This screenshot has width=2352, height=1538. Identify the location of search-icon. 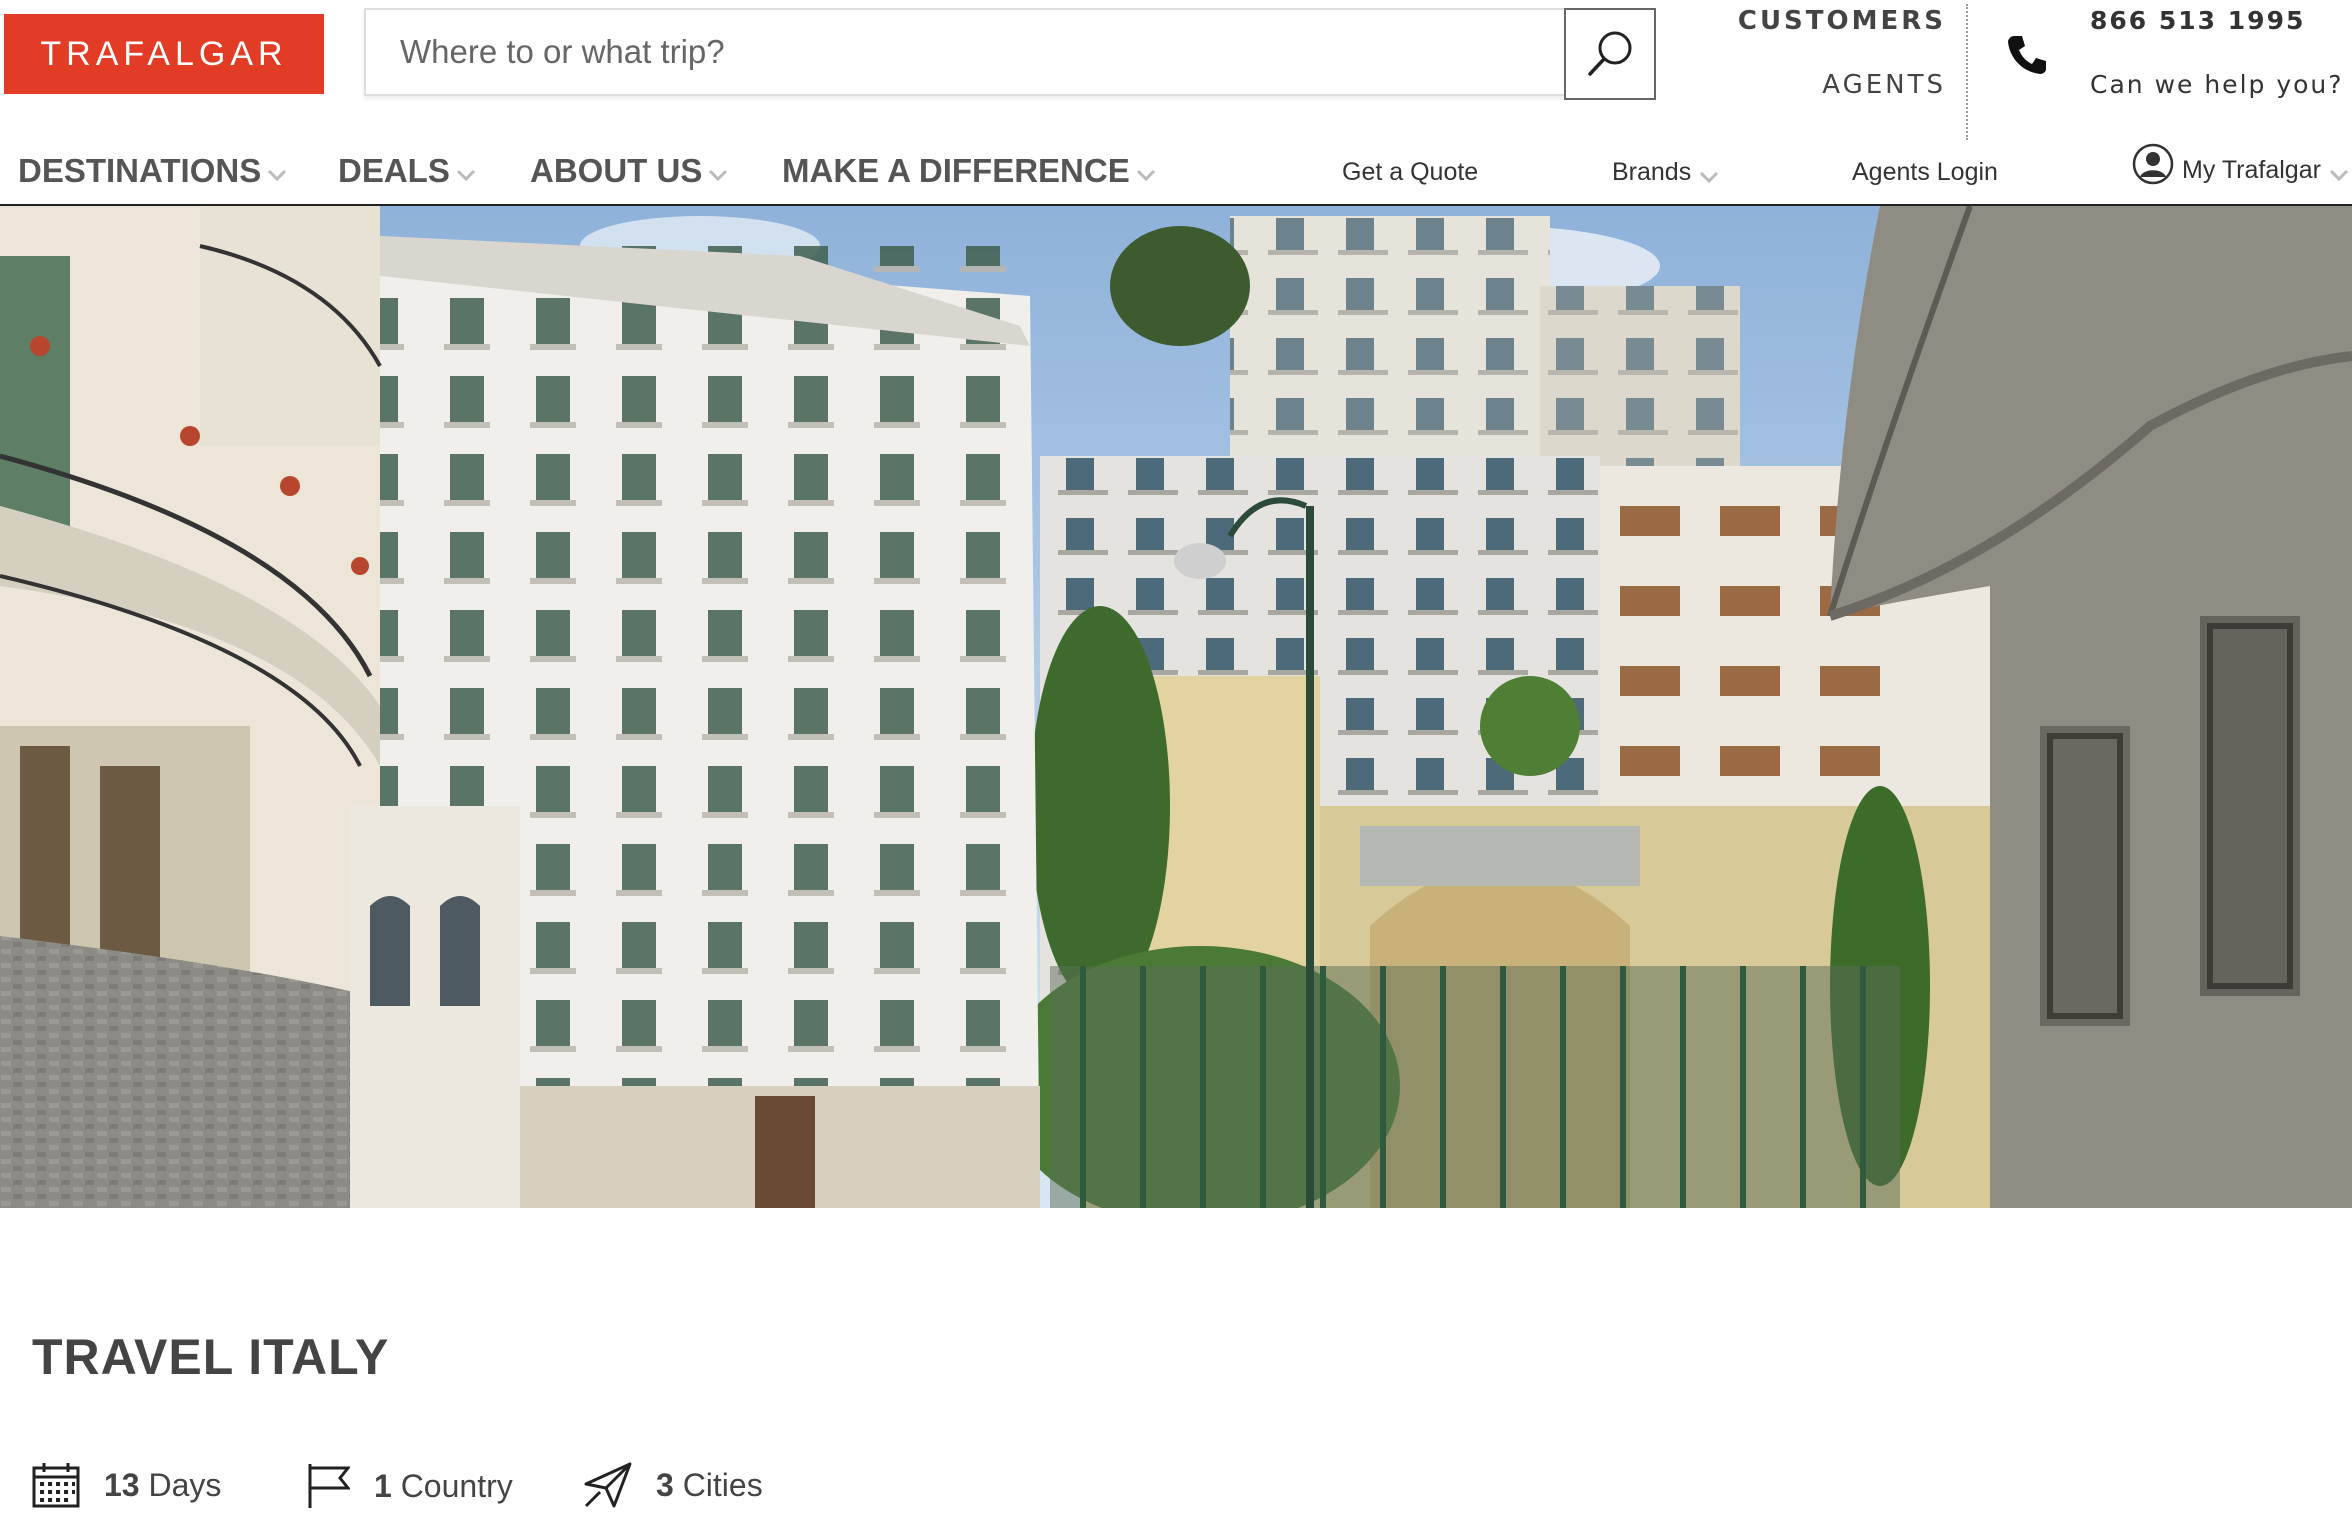
(1610, 53).